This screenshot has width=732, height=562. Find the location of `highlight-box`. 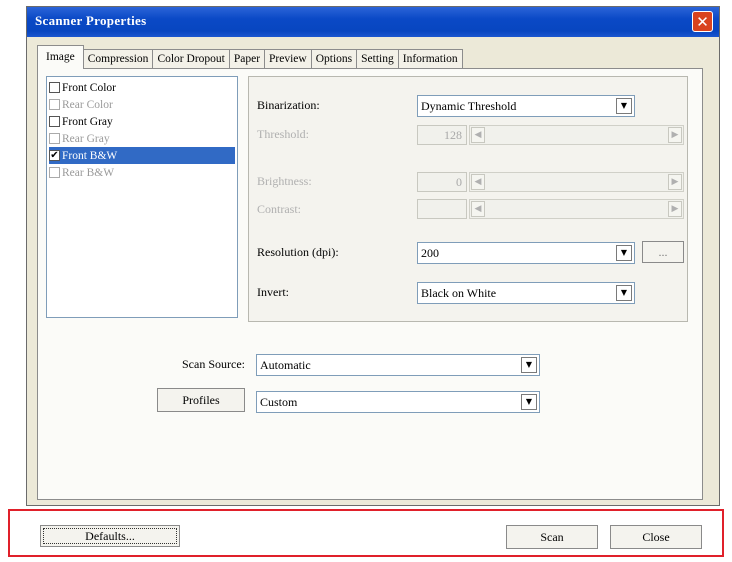

highlight-box is located at coordinates (366, 533).